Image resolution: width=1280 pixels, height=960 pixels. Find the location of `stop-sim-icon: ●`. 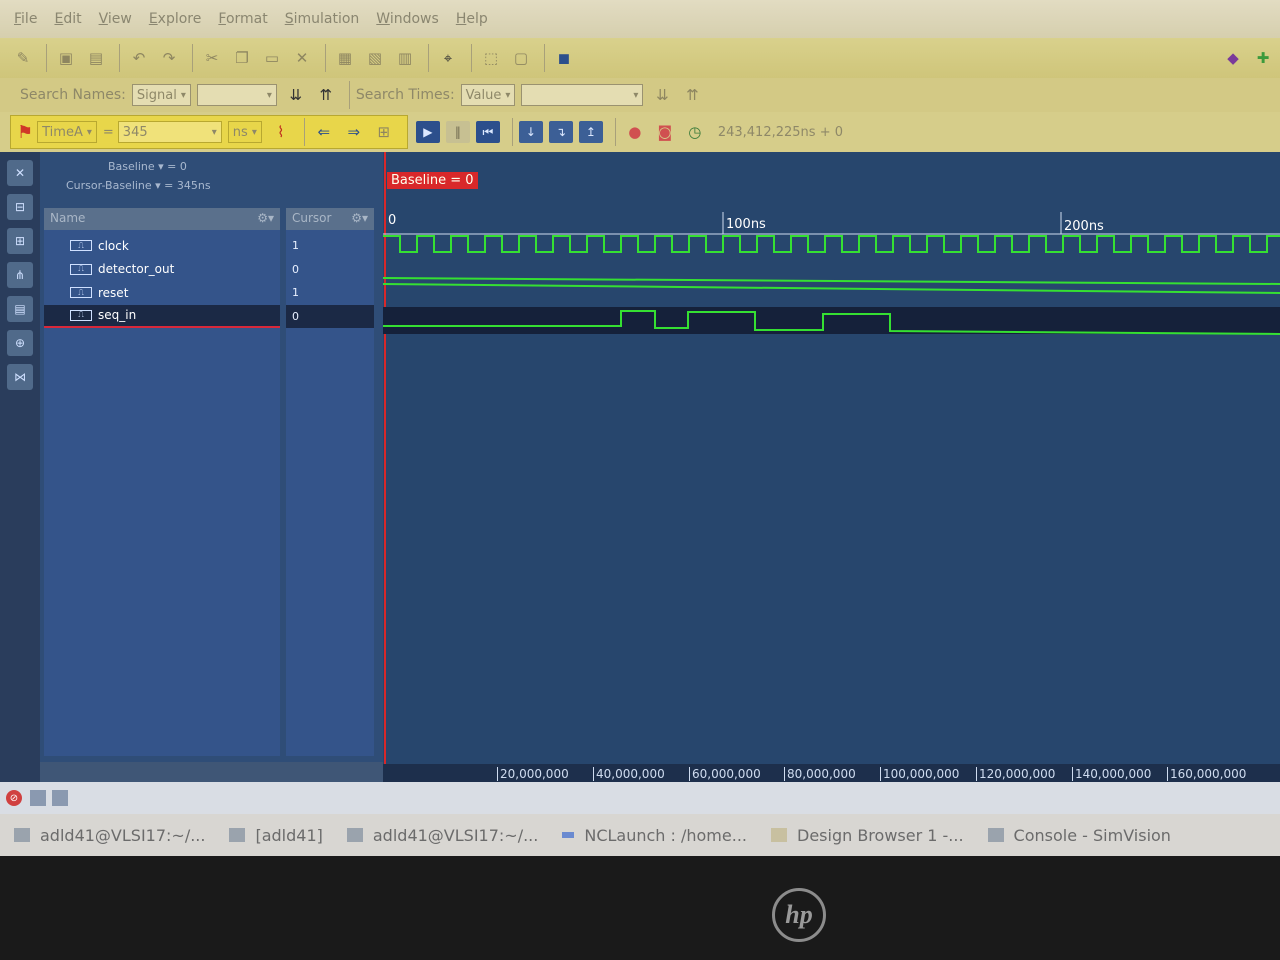

stop-sim-icon: ● is located at coordinates (635, 132).